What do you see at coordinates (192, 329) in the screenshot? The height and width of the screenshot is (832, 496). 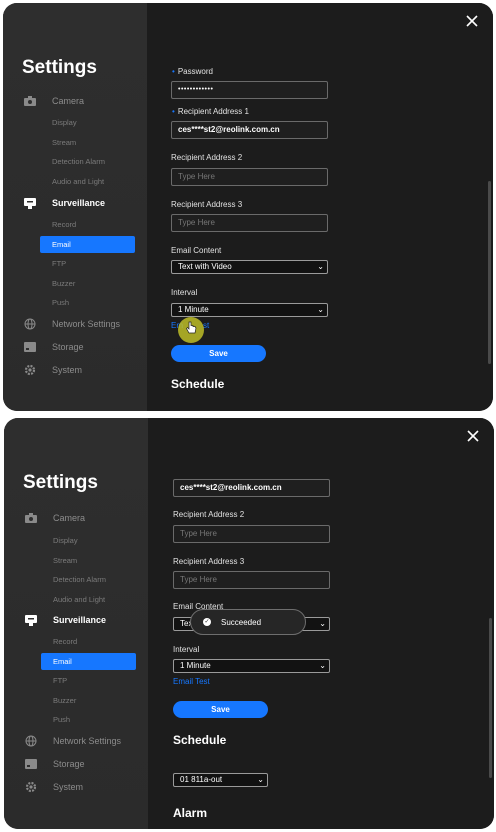 I see `hand-cursor-icon` at bounding box center [192, 329].